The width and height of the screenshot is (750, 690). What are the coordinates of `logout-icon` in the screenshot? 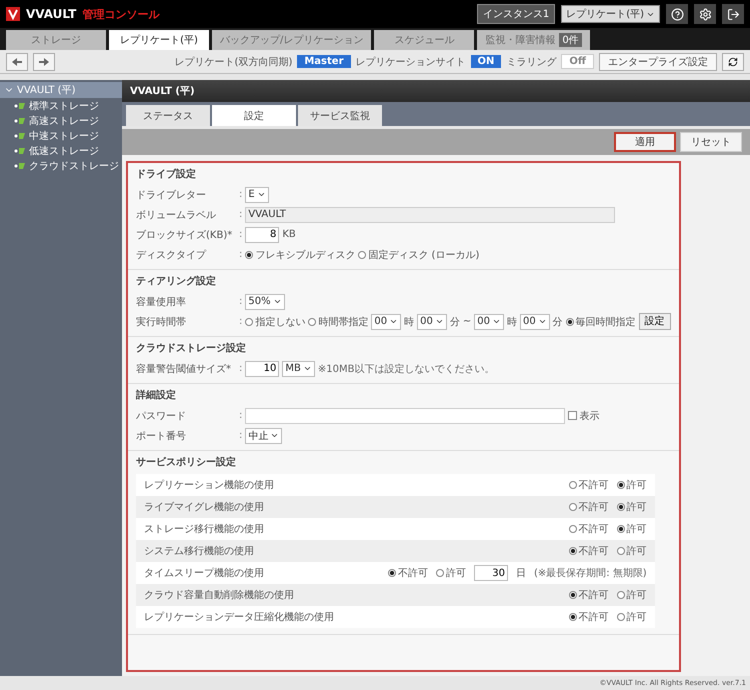 It's located at (733, 14).